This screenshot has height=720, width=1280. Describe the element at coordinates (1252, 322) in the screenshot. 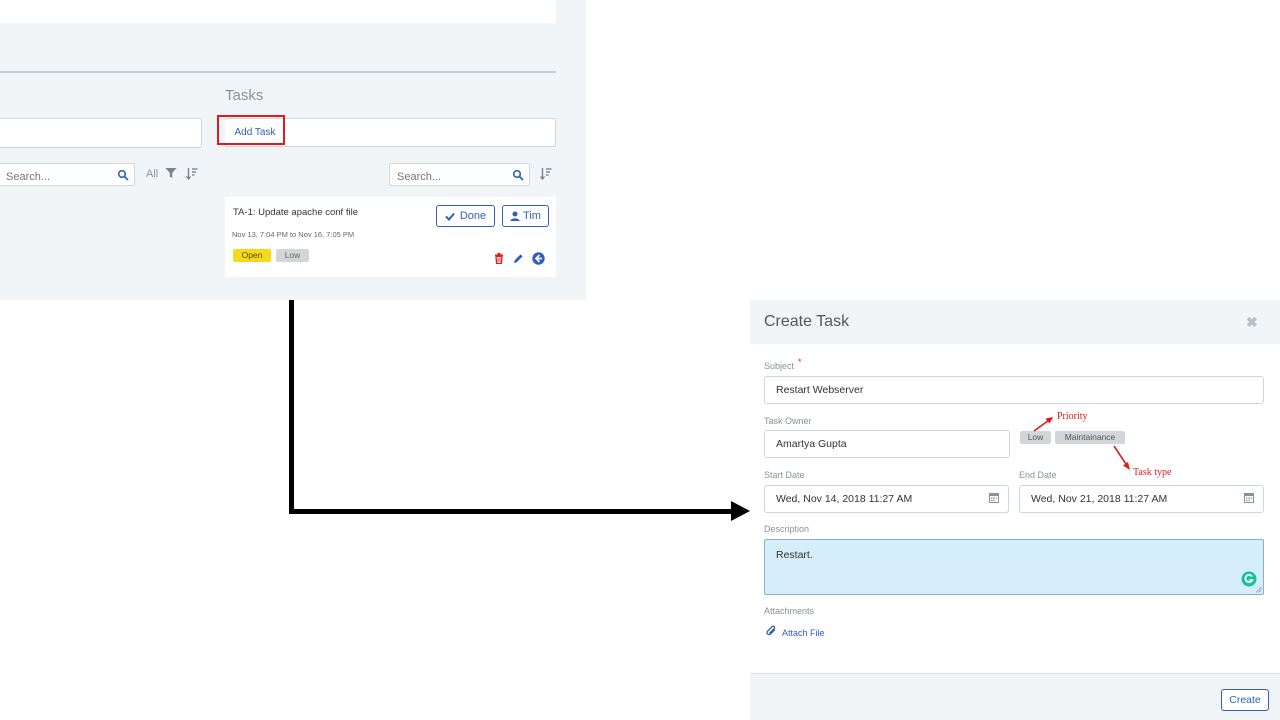

I see `close-icon: ✖` at that location.